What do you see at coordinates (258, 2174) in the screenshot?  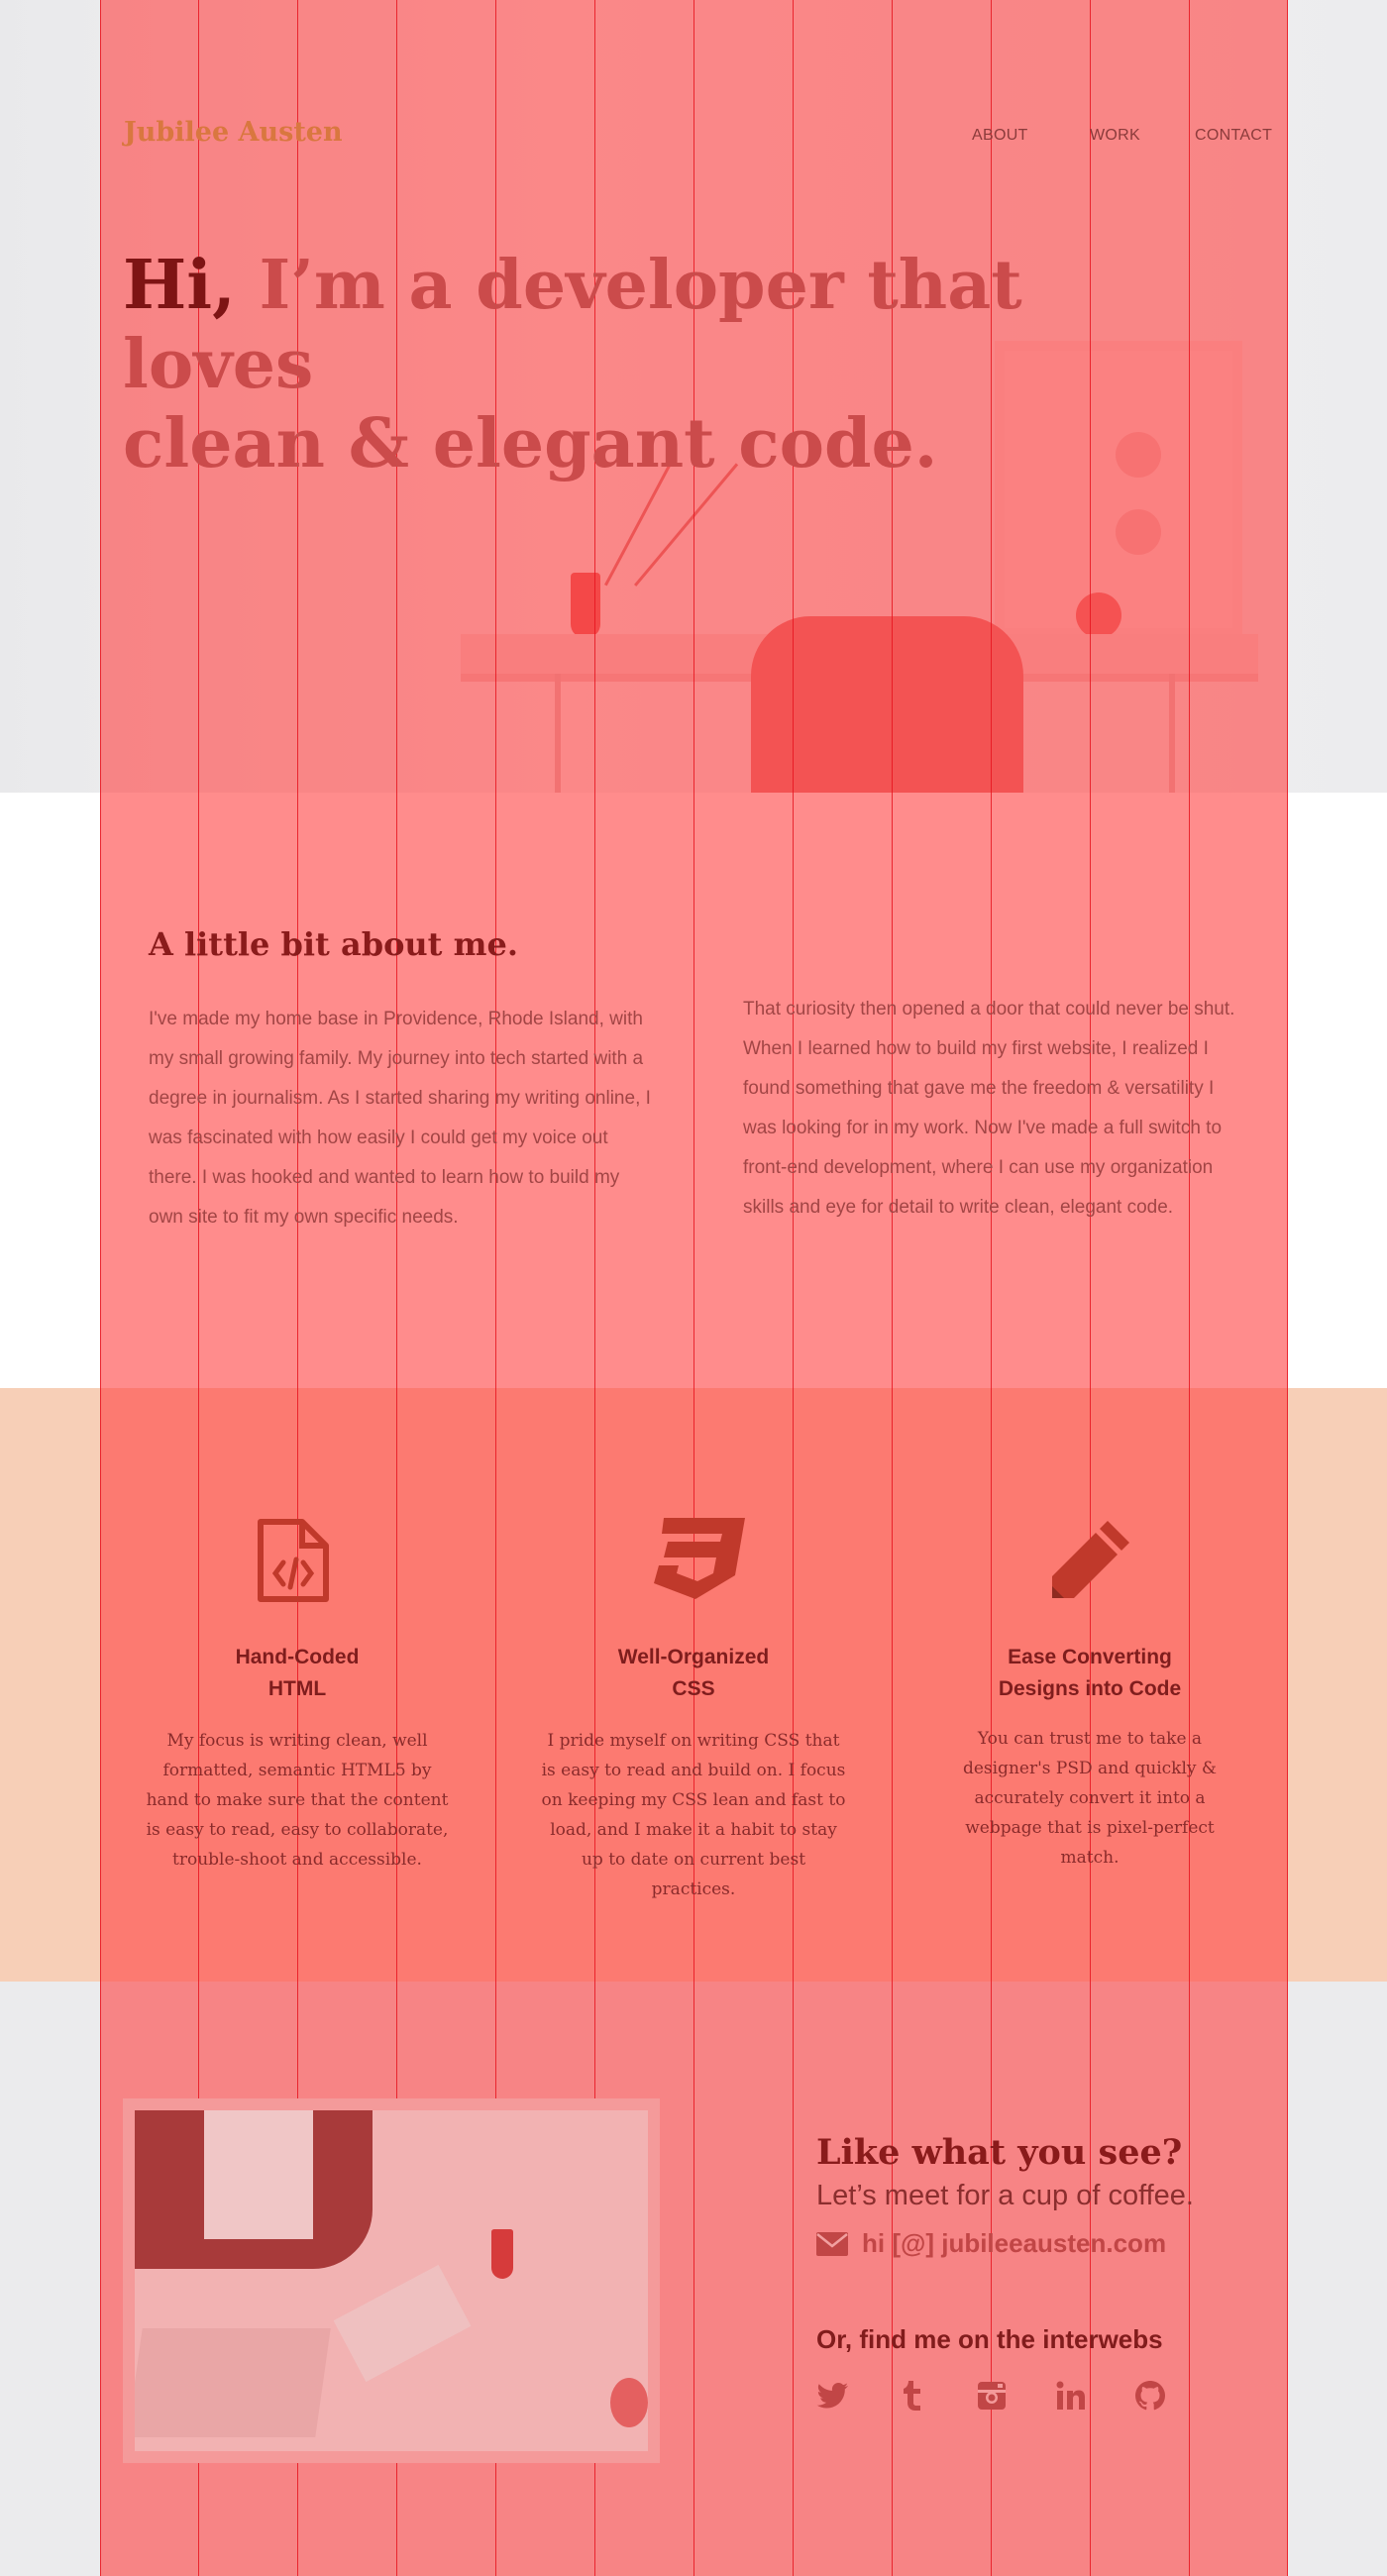 I see `person-shirt` at bounding box center [258, 2174].